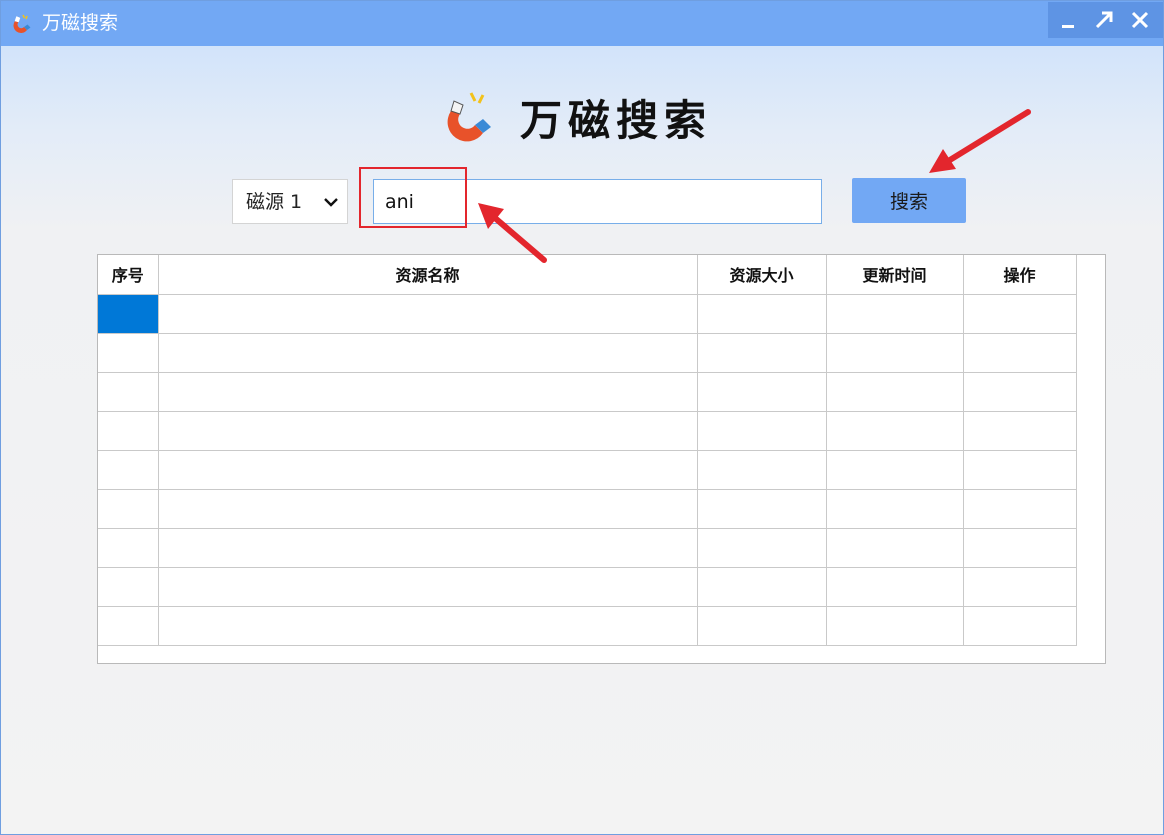  Describe the element at coordinates (909, 200) in the screenshot. I see `search-button: 搜索` at that location.